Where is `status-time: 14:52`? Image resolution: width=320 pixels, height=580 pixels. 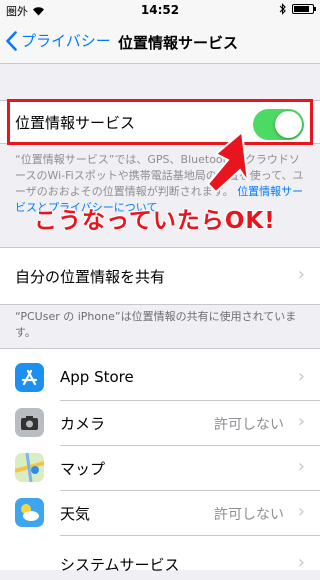
status-time: 14:52 is located at coordinates (160, 10).